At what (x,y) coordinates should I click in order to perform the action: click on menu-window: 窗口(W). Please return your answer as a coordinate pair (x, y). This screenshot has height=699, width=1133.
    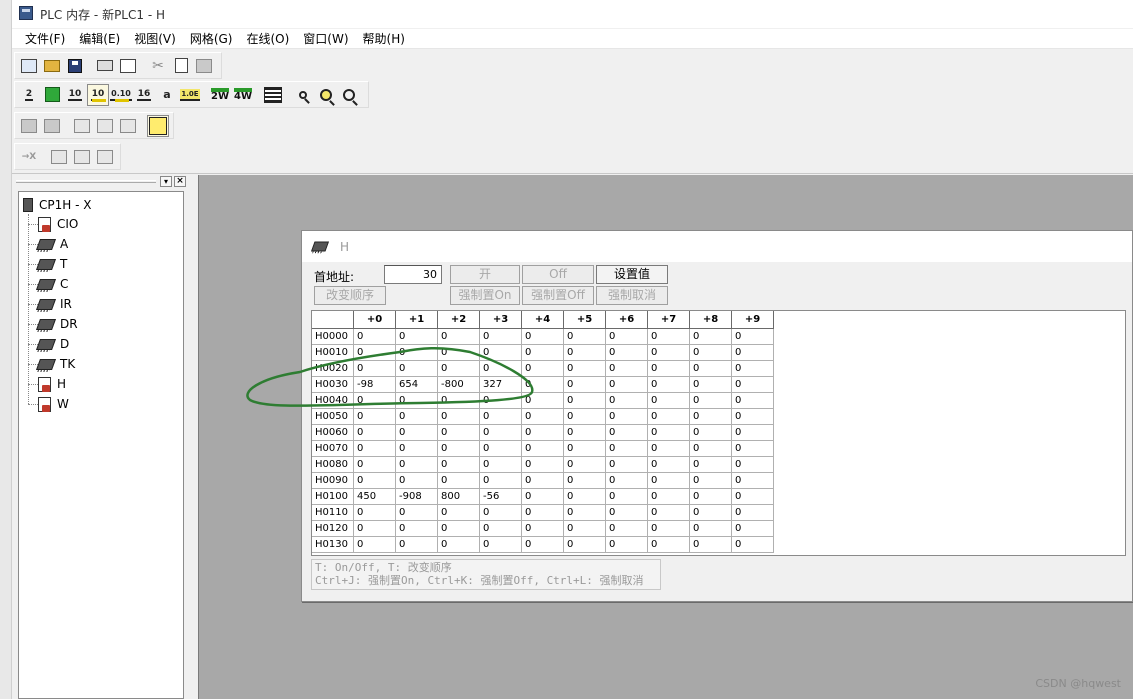
    Looking at the image, I should click on (325, 39).